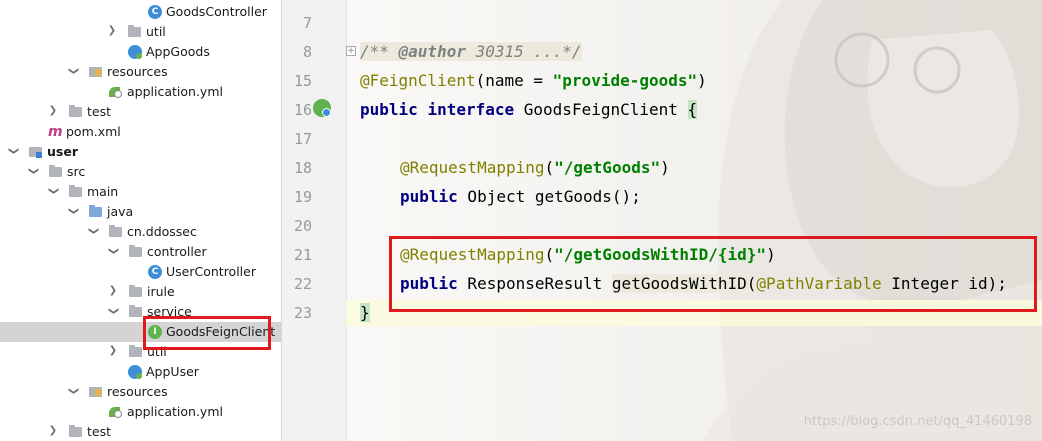 Image resolution: width=1042 pixels, height=441 pixels. I want to click on matched-brace: }, so click(365, 312).